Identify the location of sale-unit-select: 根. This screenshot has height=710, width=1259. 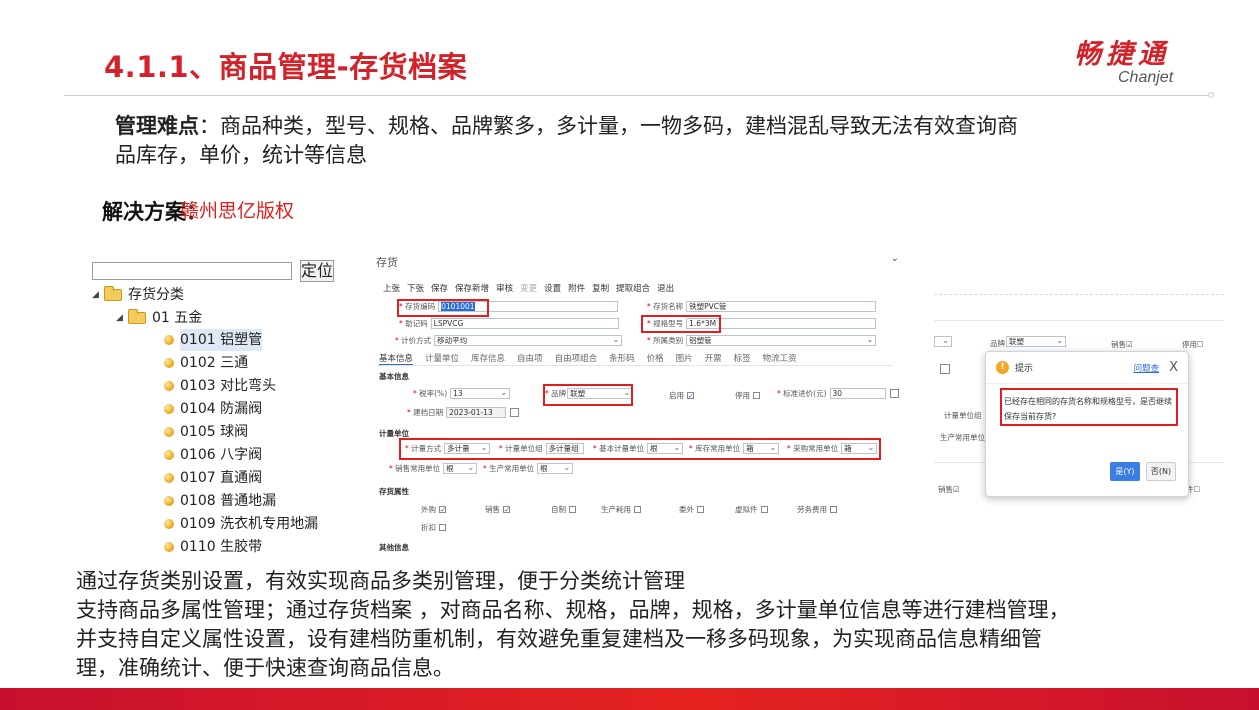
(460, 468).